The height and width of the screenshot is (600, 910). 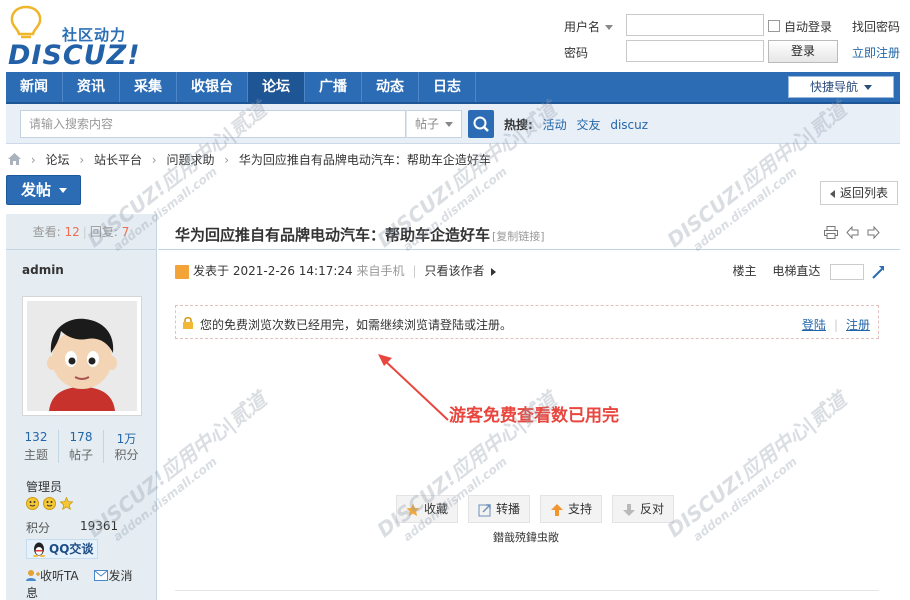 I want to click on search-bar: 请输入搜索内容 帖子 热搜: 活动 交友 discuz, so click(x=453, y=124).